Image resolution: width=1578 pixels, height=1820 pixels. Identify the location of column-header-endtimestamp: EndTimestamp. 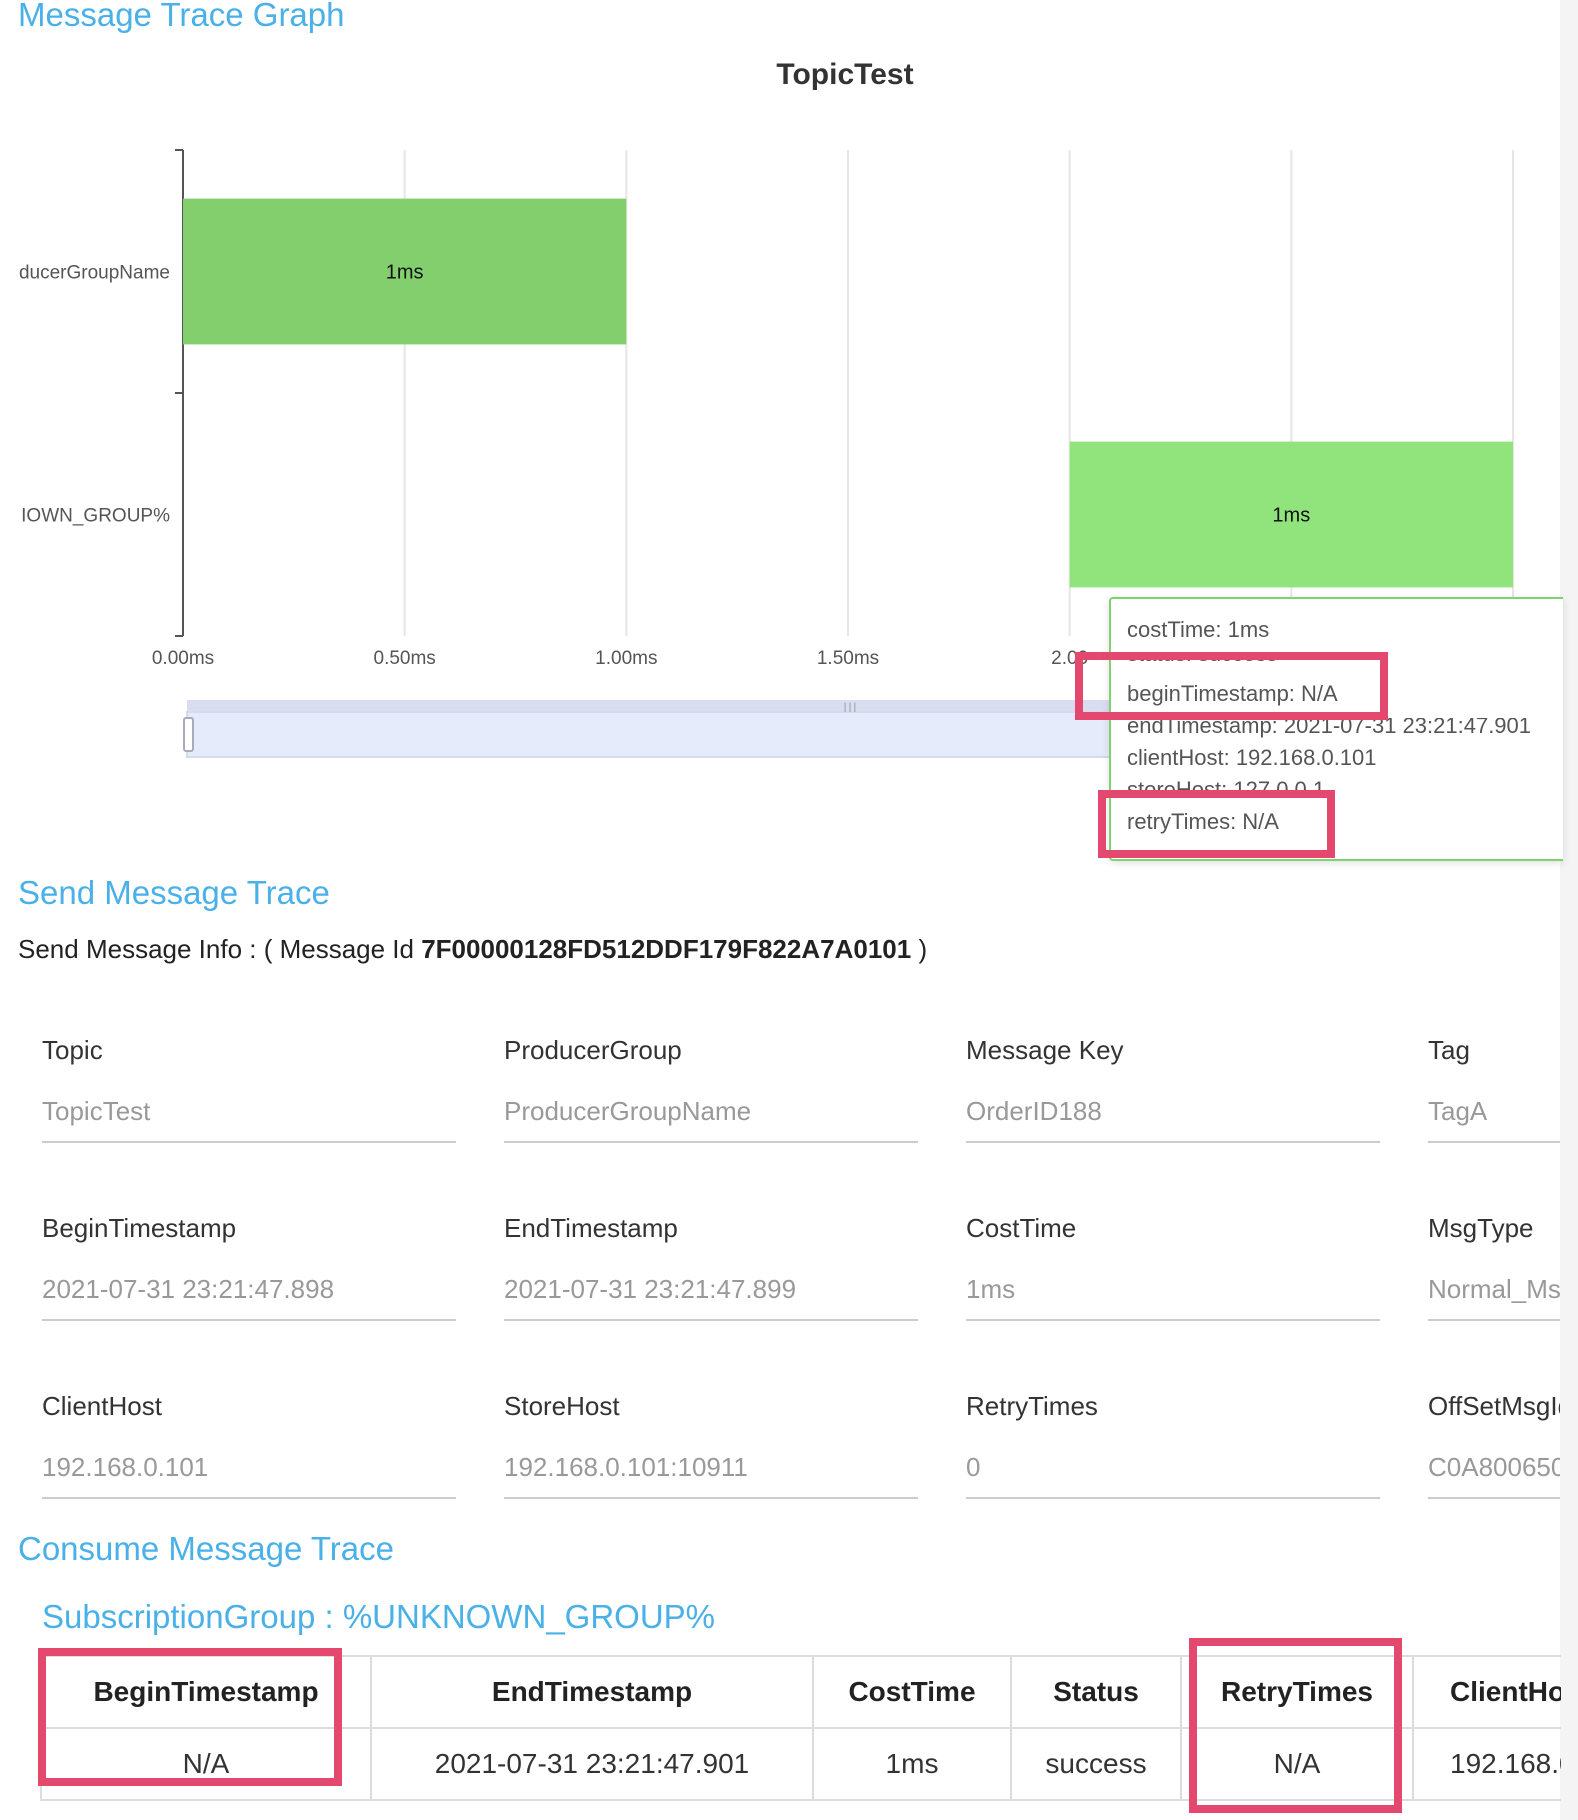
(592, 1692).